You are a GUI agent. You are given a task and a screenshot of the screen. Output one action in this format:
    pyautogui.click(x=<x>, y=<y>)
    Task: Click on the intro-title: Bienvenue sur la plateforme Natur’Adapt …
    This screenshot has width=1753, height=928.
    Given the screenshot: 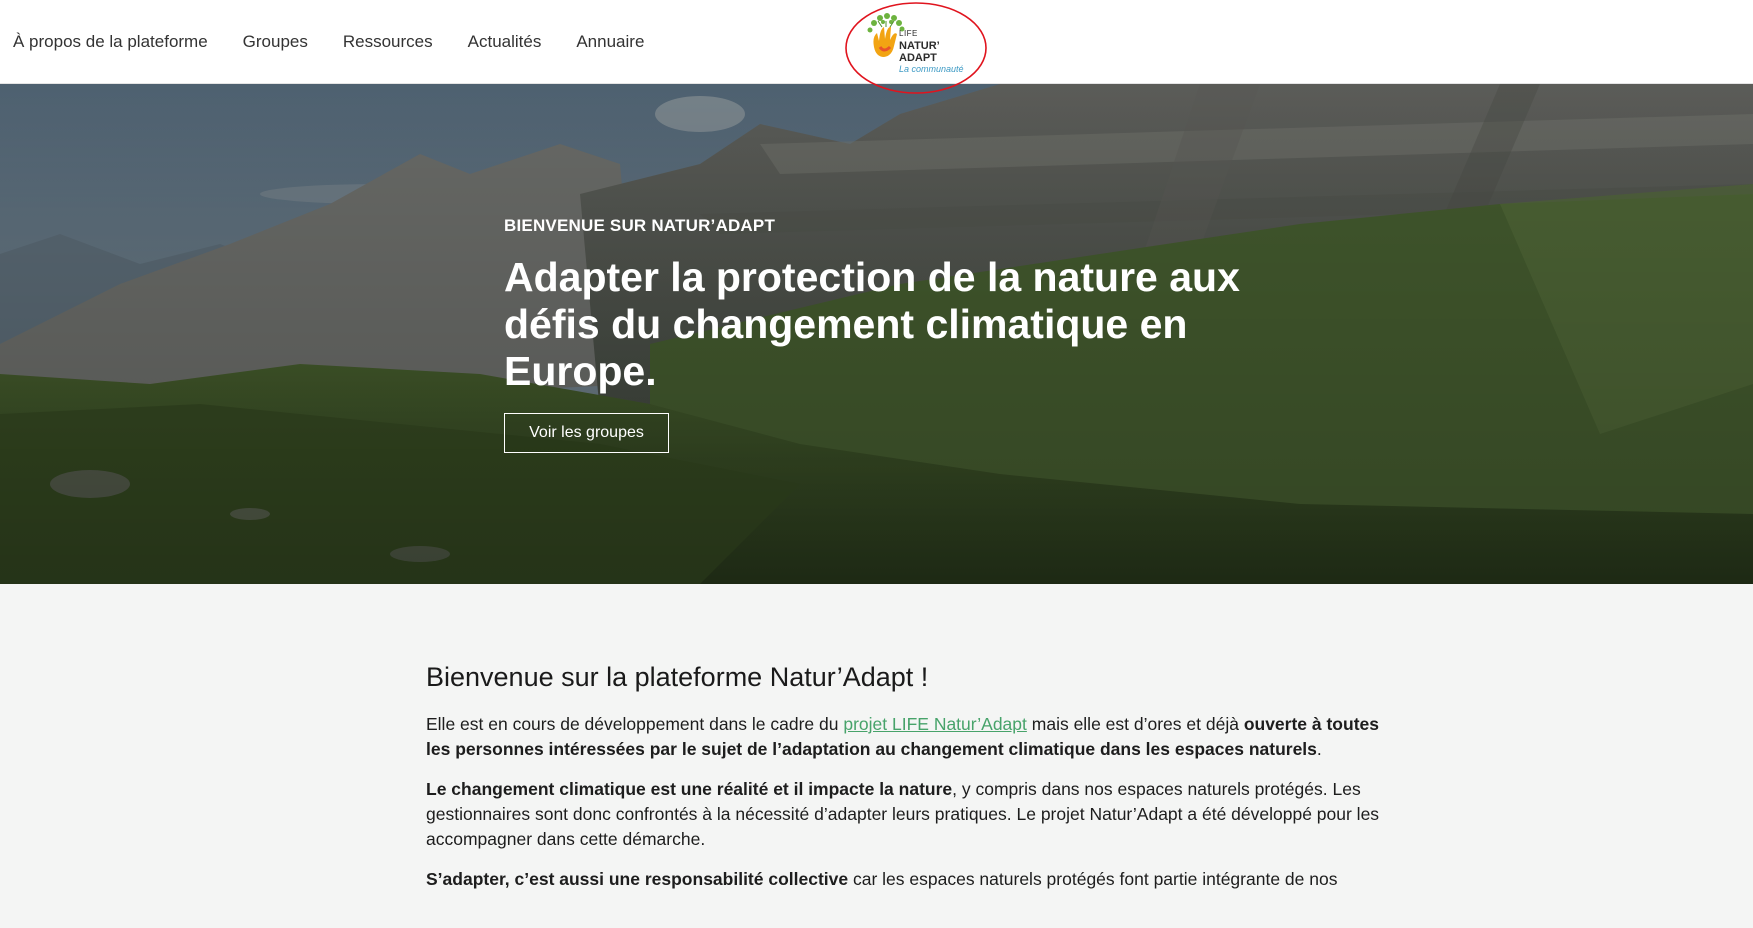 What is the action you would take?
    pyautogui.click(x=677, y=677)
    